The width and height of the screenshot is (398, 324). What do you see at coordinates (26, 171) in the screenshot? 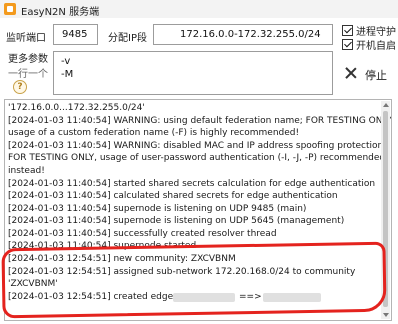
I see `log-line: instead!` at bounding box center [26, 171].